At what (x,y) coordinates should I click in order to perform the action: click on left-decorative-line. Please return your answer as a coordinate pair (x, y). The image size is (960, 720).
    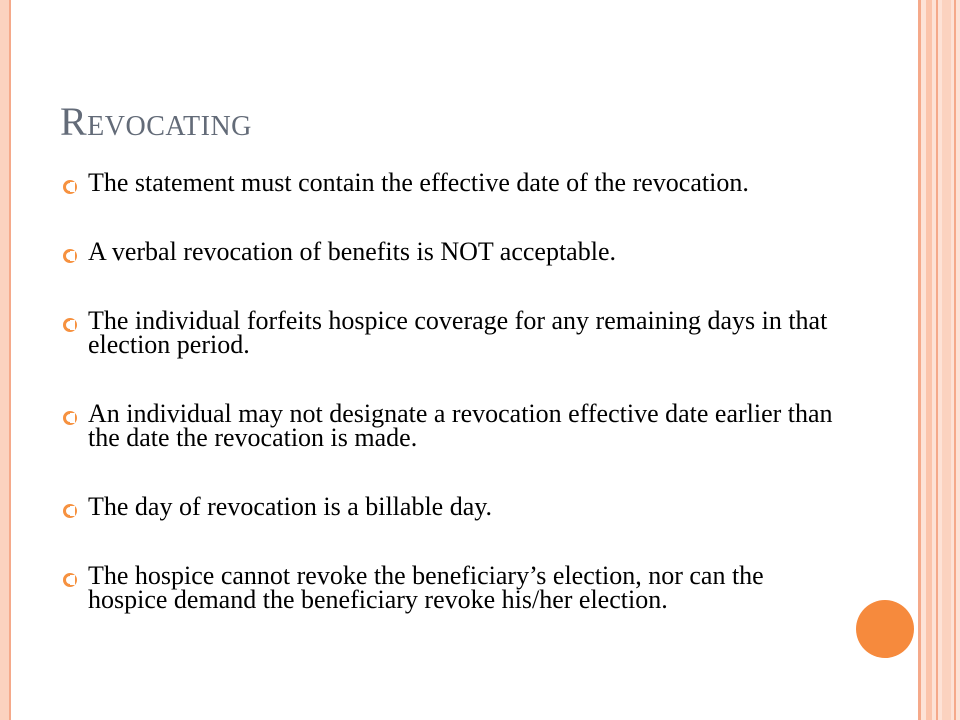
    Looking at the image, I should click on (10, 360).